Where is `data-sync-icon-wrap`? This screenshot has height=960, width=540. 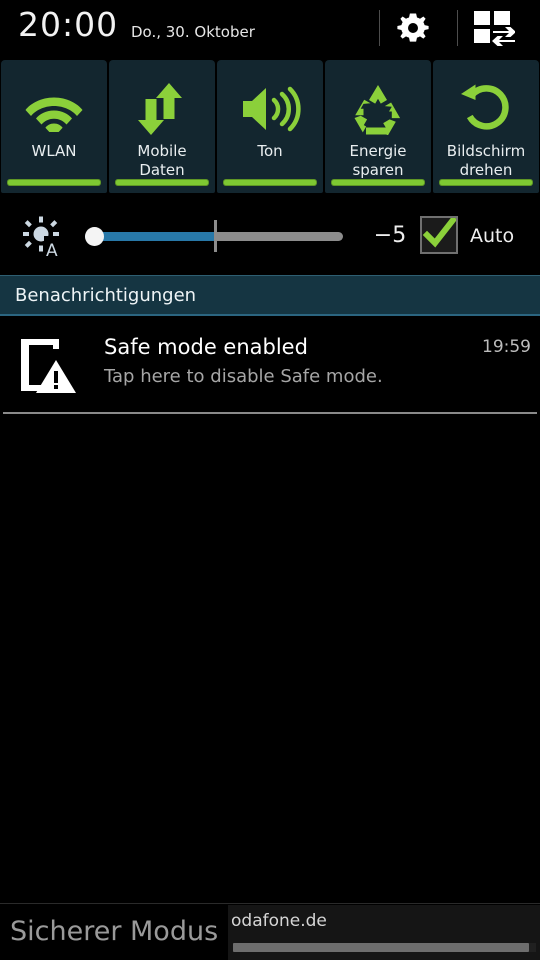
data-sync-icon-wrap is located at coordinates (162, 109).